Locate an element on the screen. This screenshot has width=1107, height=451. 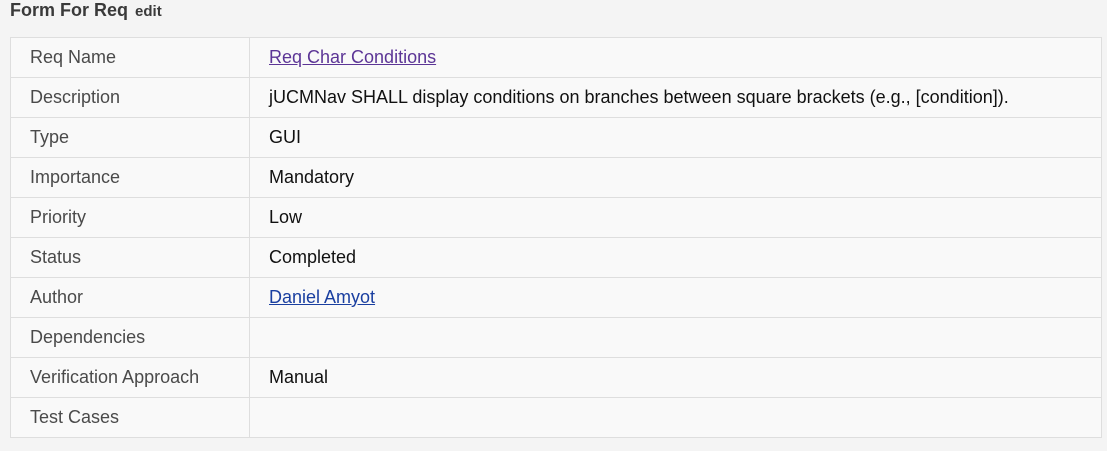
field-value: Low is located at coordinates (675, 217).